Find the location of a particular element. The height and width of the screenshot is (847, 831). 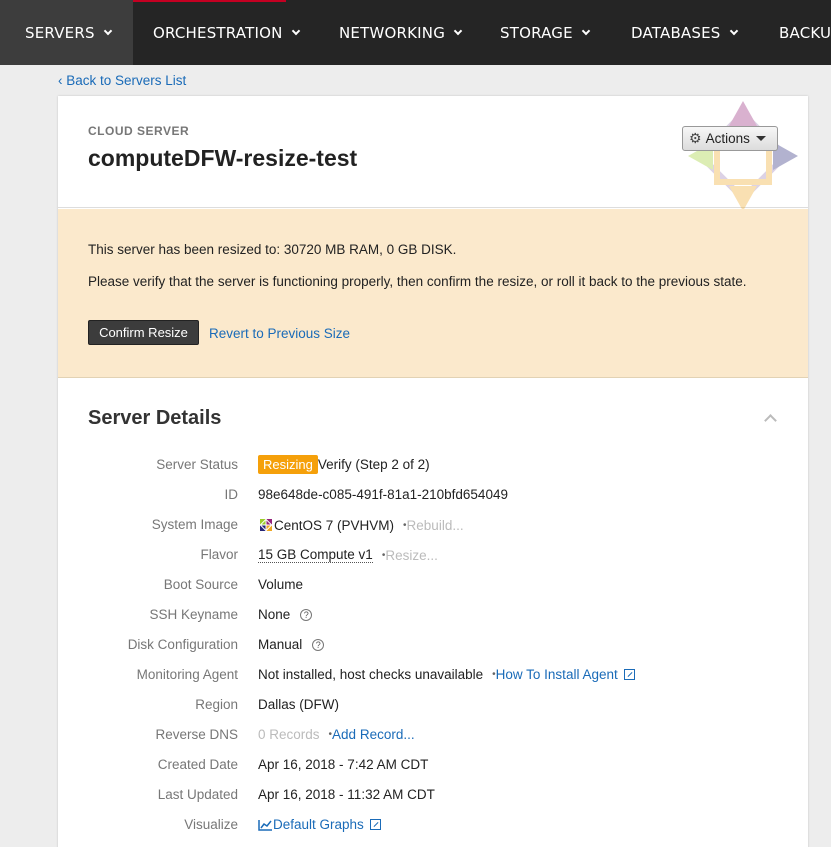

nav-databases: DATABASES is located at coordinates (684, 32).